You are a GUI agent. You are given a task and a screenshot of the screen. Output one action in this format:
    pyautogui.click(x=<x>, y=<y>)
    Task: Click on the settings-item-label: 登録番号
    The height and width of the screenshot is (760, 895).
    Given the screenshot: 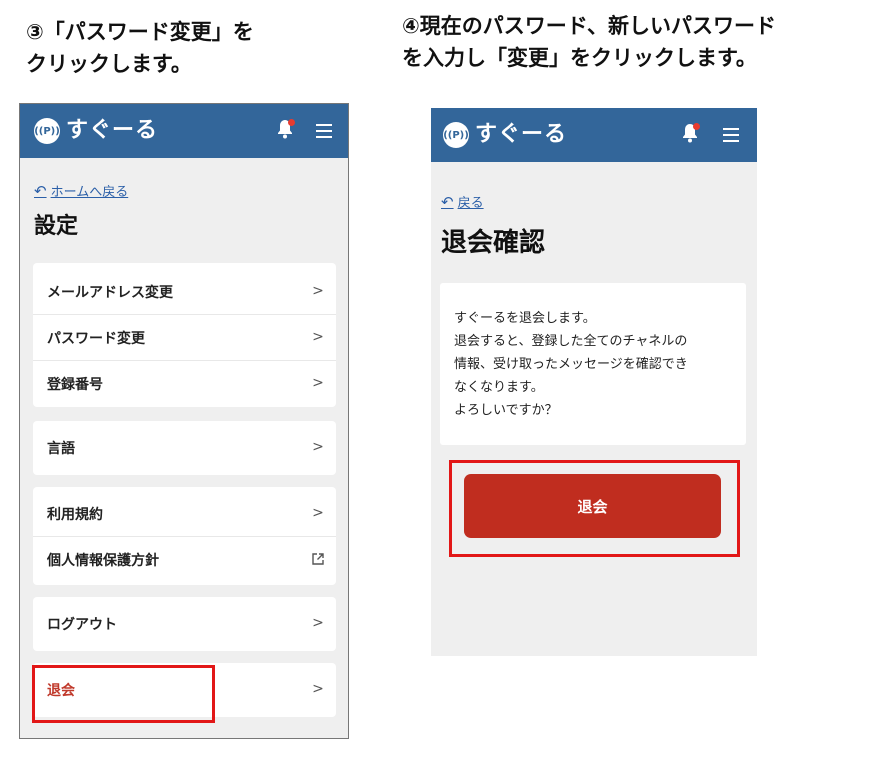 What is the action you would take?
    pyautogui.click(x=75, y=385)
    